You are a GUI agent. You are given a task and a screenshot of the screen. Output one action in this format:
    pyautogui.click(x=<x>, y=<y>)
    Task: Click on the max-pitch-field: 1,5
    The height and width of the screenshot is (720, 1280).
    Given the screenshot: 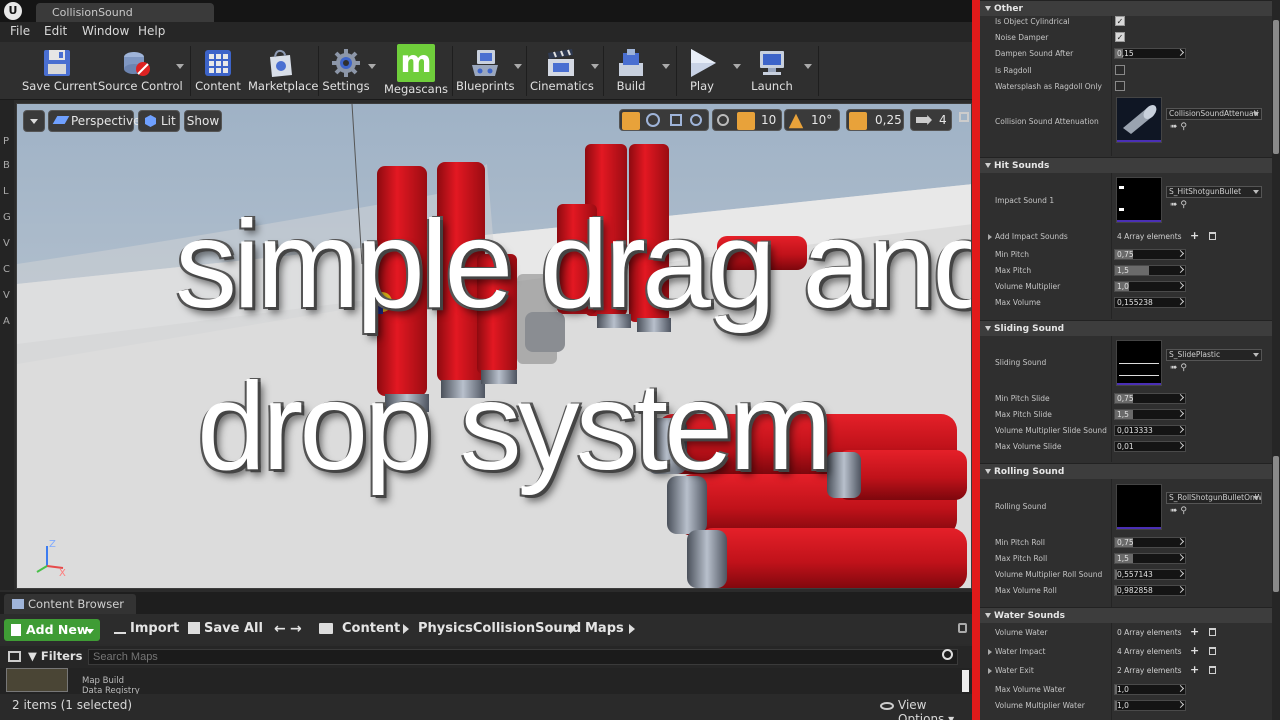 What is the action you would take?
    pyautogui.click(x=1150, y=270)
    